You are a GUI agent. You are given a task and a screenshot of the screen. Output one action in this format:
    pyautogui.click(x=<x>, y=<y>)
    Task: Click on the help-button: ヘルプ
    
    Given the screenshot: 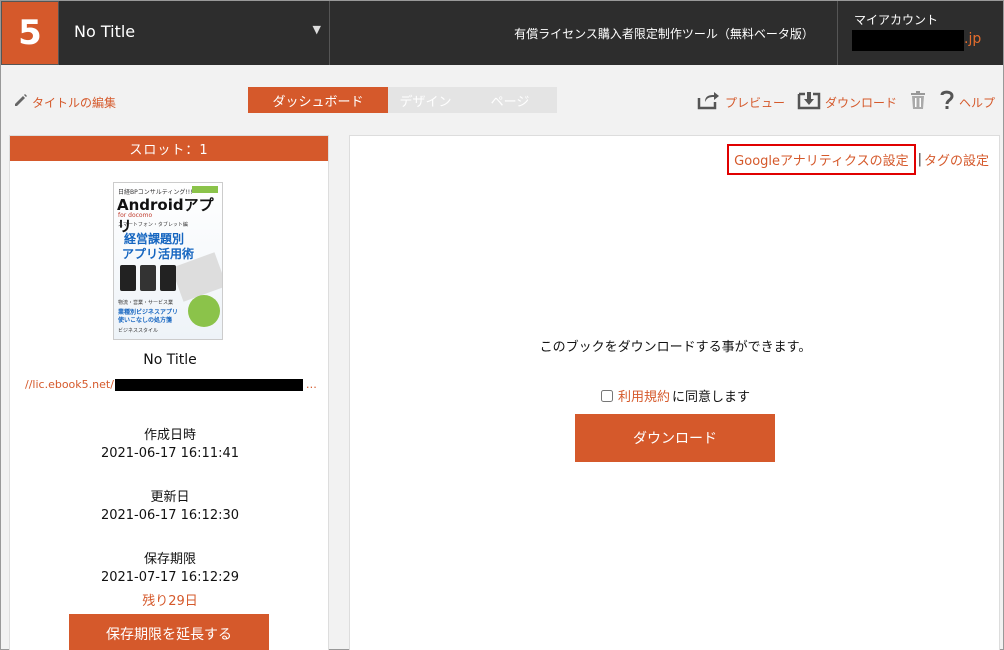 What is the action you would take?
    pyautogui.click(x=967, y=102)
    